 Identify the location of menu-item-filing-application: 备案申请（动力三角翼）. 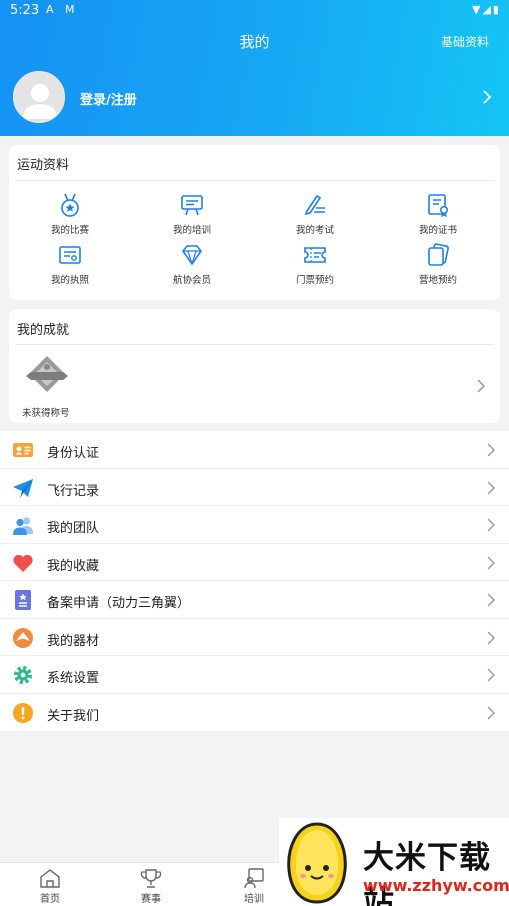
(254, 600).